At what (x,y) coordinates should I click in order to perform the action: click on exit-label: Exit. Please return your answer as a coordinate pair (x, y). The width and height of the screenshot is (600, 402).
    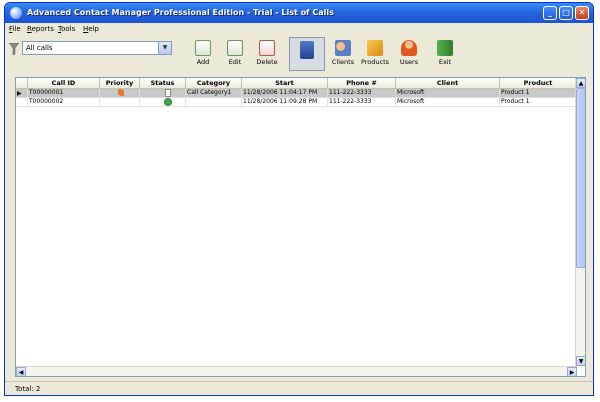
    Looking at the image, I should click on (445, 62).